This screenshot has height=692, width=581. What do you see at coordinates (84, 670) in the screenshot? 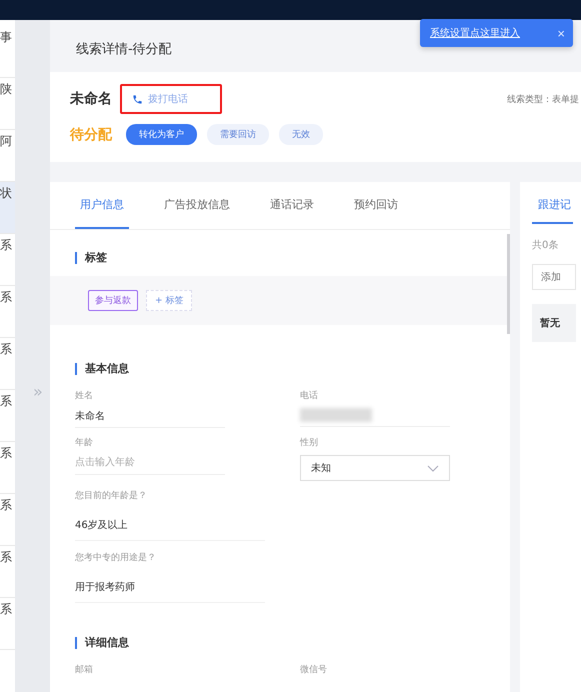
I see `field-label: 邮箱` at bounding box center [84, 670].